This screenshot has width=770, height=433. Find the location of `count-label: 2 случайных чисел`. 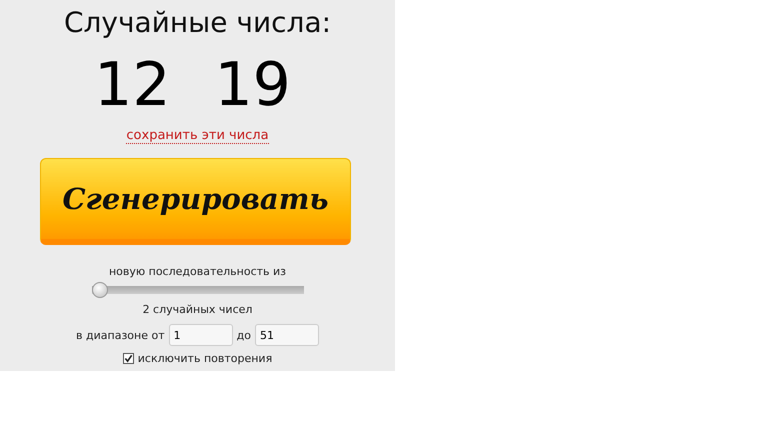

count-label: 2 случайных чисел is located at coordinates (197, 310).